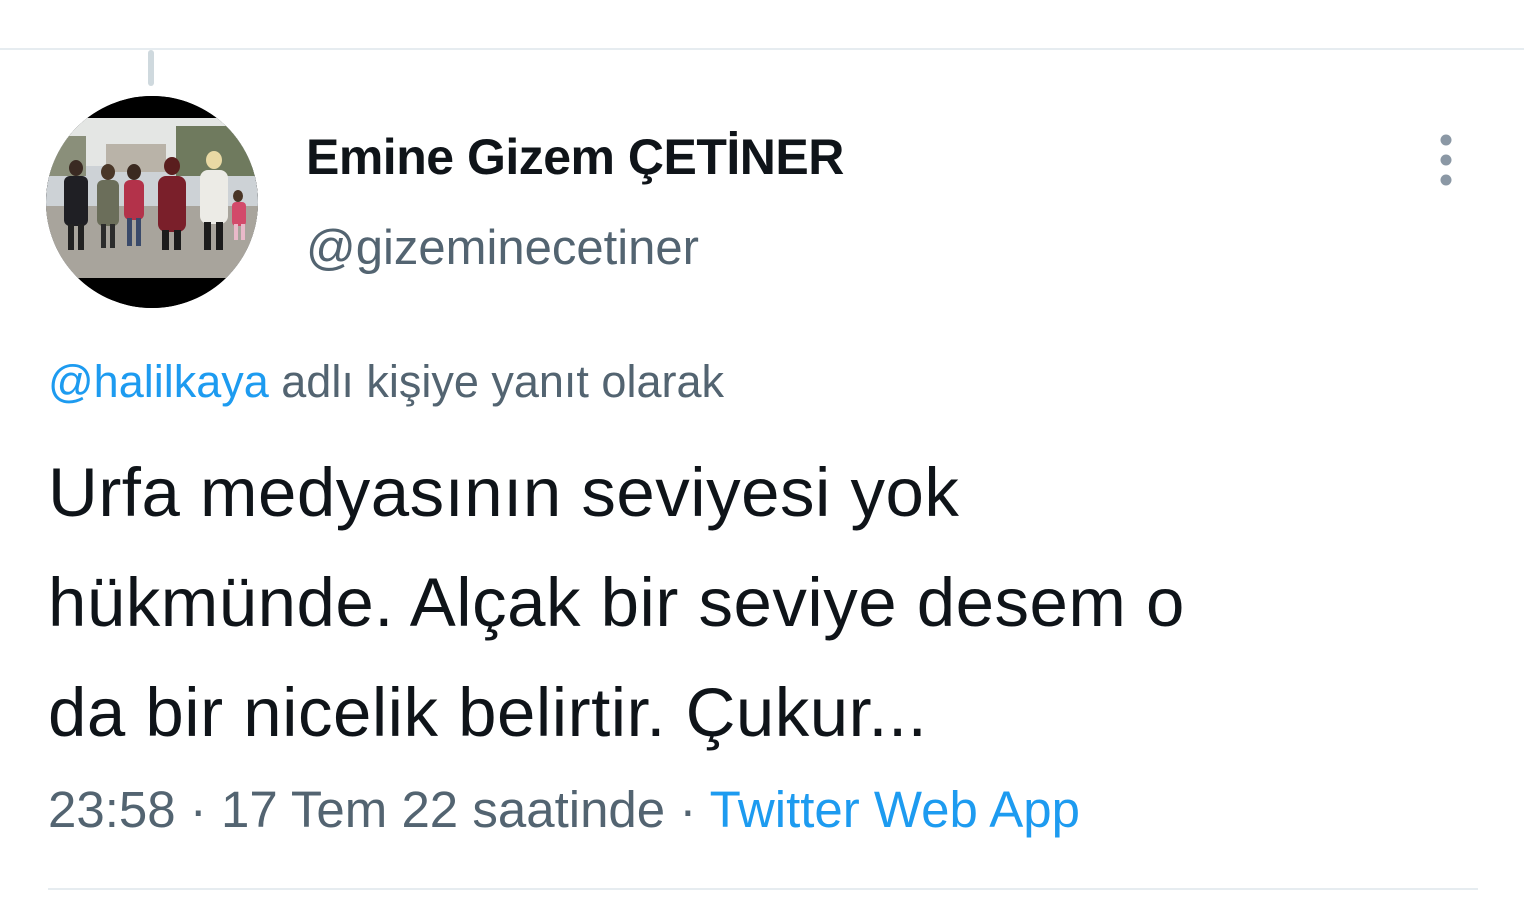  I want to click on bottom-divider, so click(763, 889).